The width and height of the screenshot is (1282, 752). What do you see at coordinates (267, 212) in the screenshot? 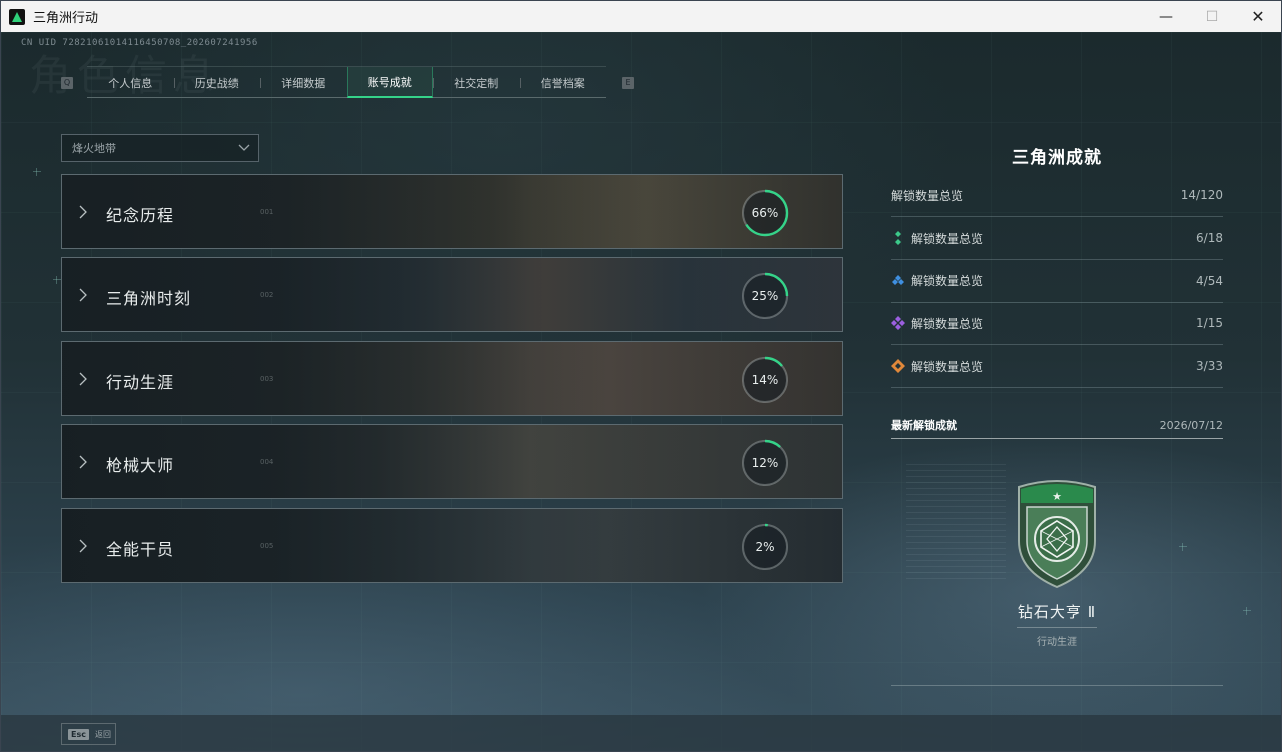
I see `category-index: 001` at bounding box center [267, 212].